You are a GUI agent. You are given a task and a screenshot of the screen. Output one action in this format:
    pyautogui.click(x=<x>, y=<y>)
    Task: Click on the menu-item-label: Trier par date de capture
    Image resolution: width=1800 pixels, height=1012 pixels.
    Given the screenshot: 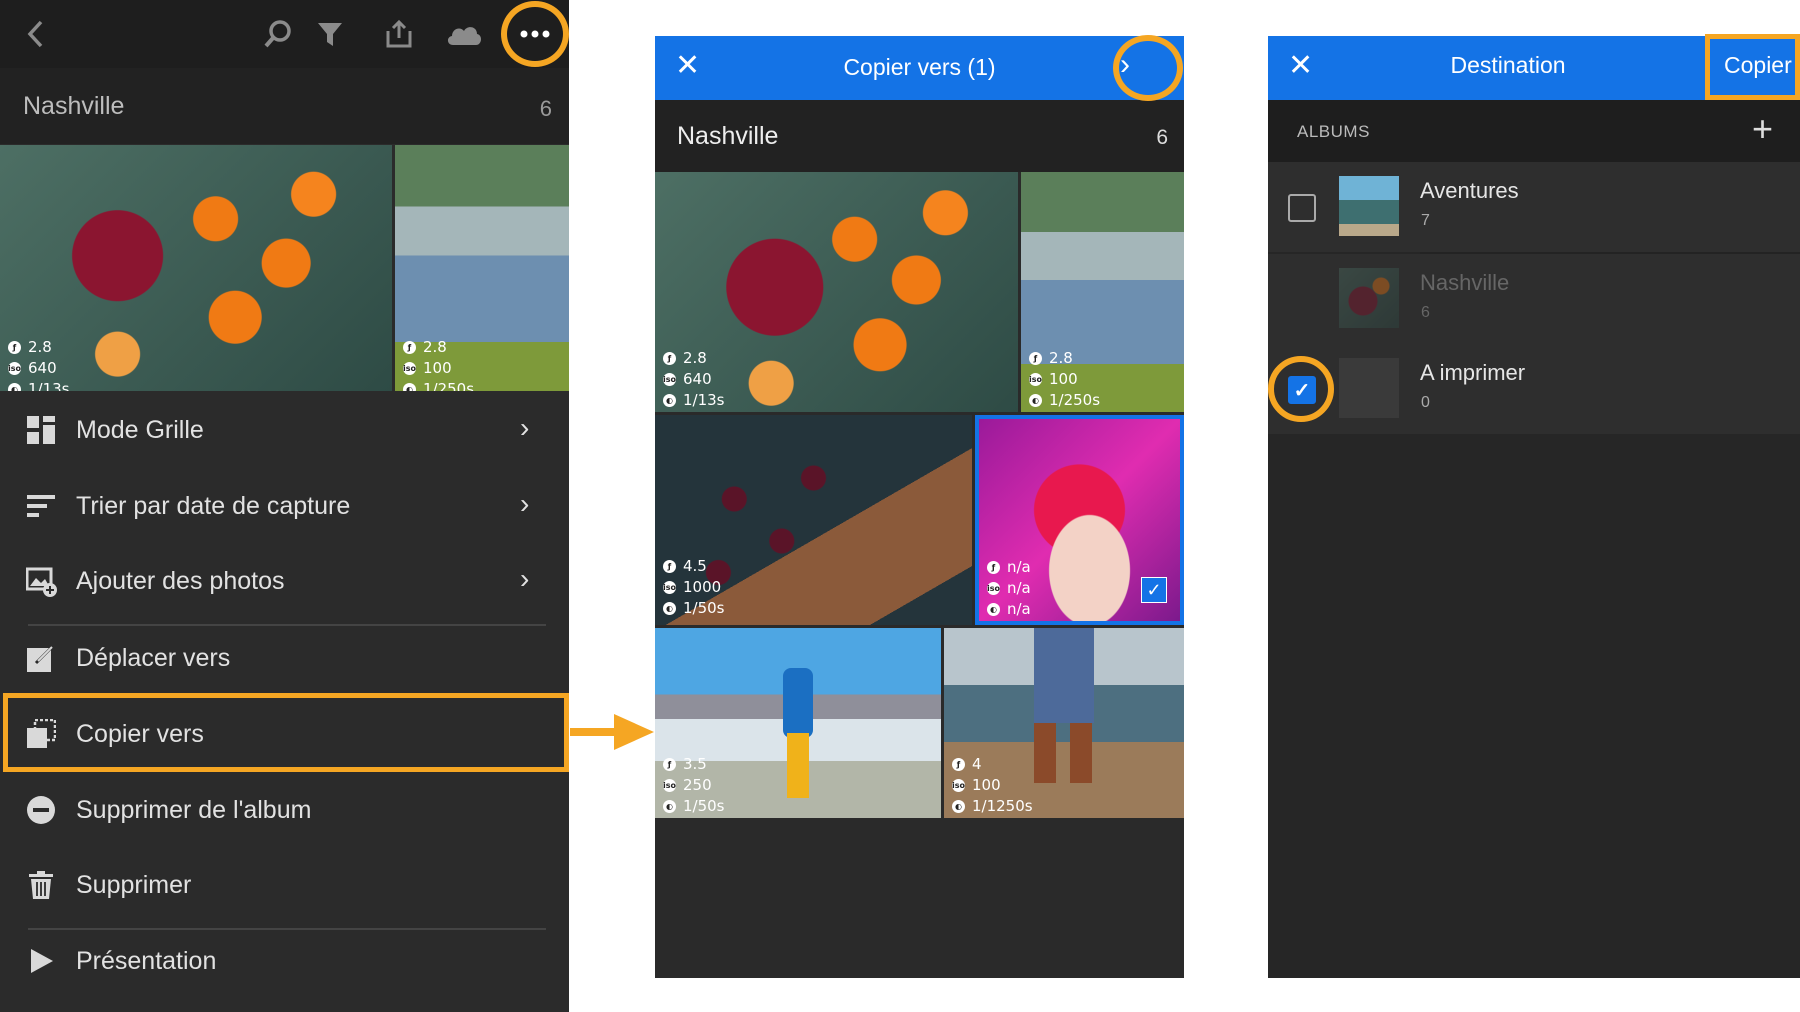 What is the action you would take?
    pyautogui.click(x=213, y=506)
    